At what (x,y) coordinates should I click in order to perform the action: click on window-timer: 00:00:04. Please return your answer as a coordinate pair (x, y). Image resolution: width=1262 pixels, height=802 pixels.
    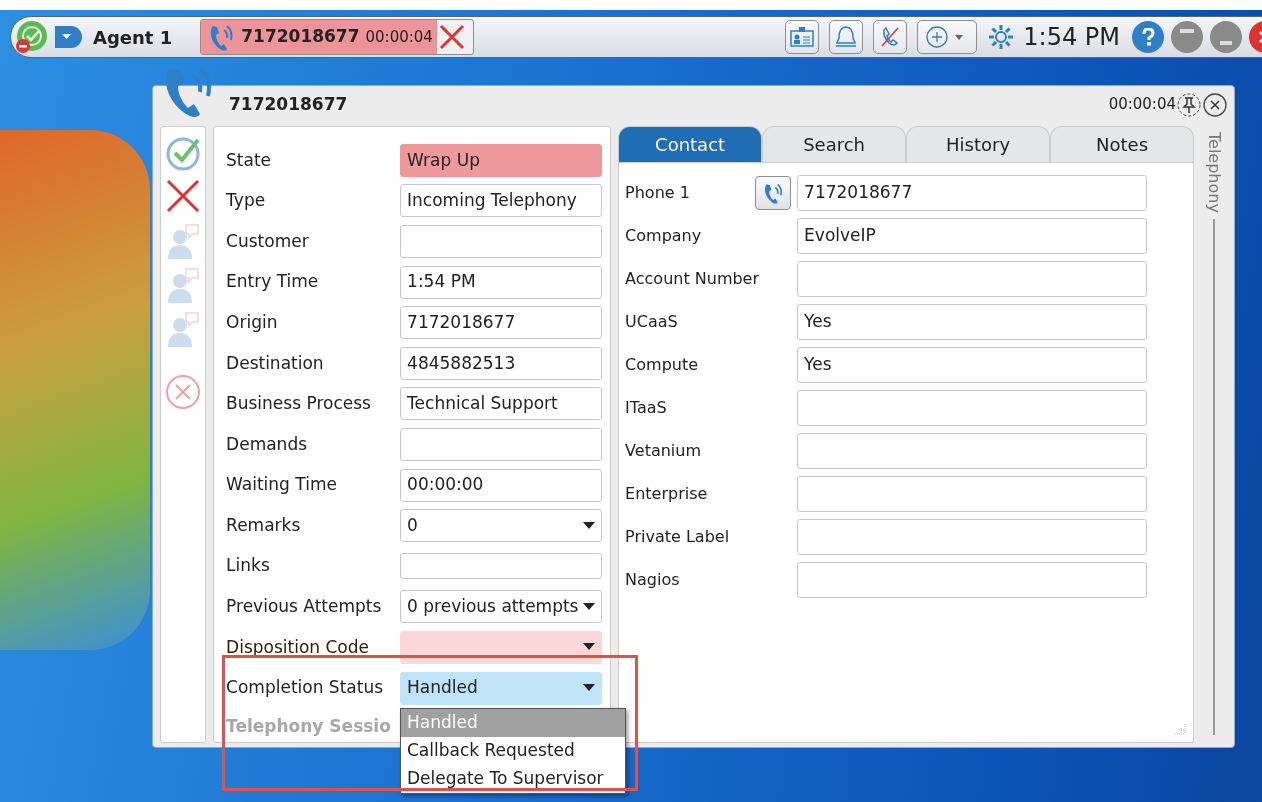
    Looking at the image, I should click on (1142, 105).